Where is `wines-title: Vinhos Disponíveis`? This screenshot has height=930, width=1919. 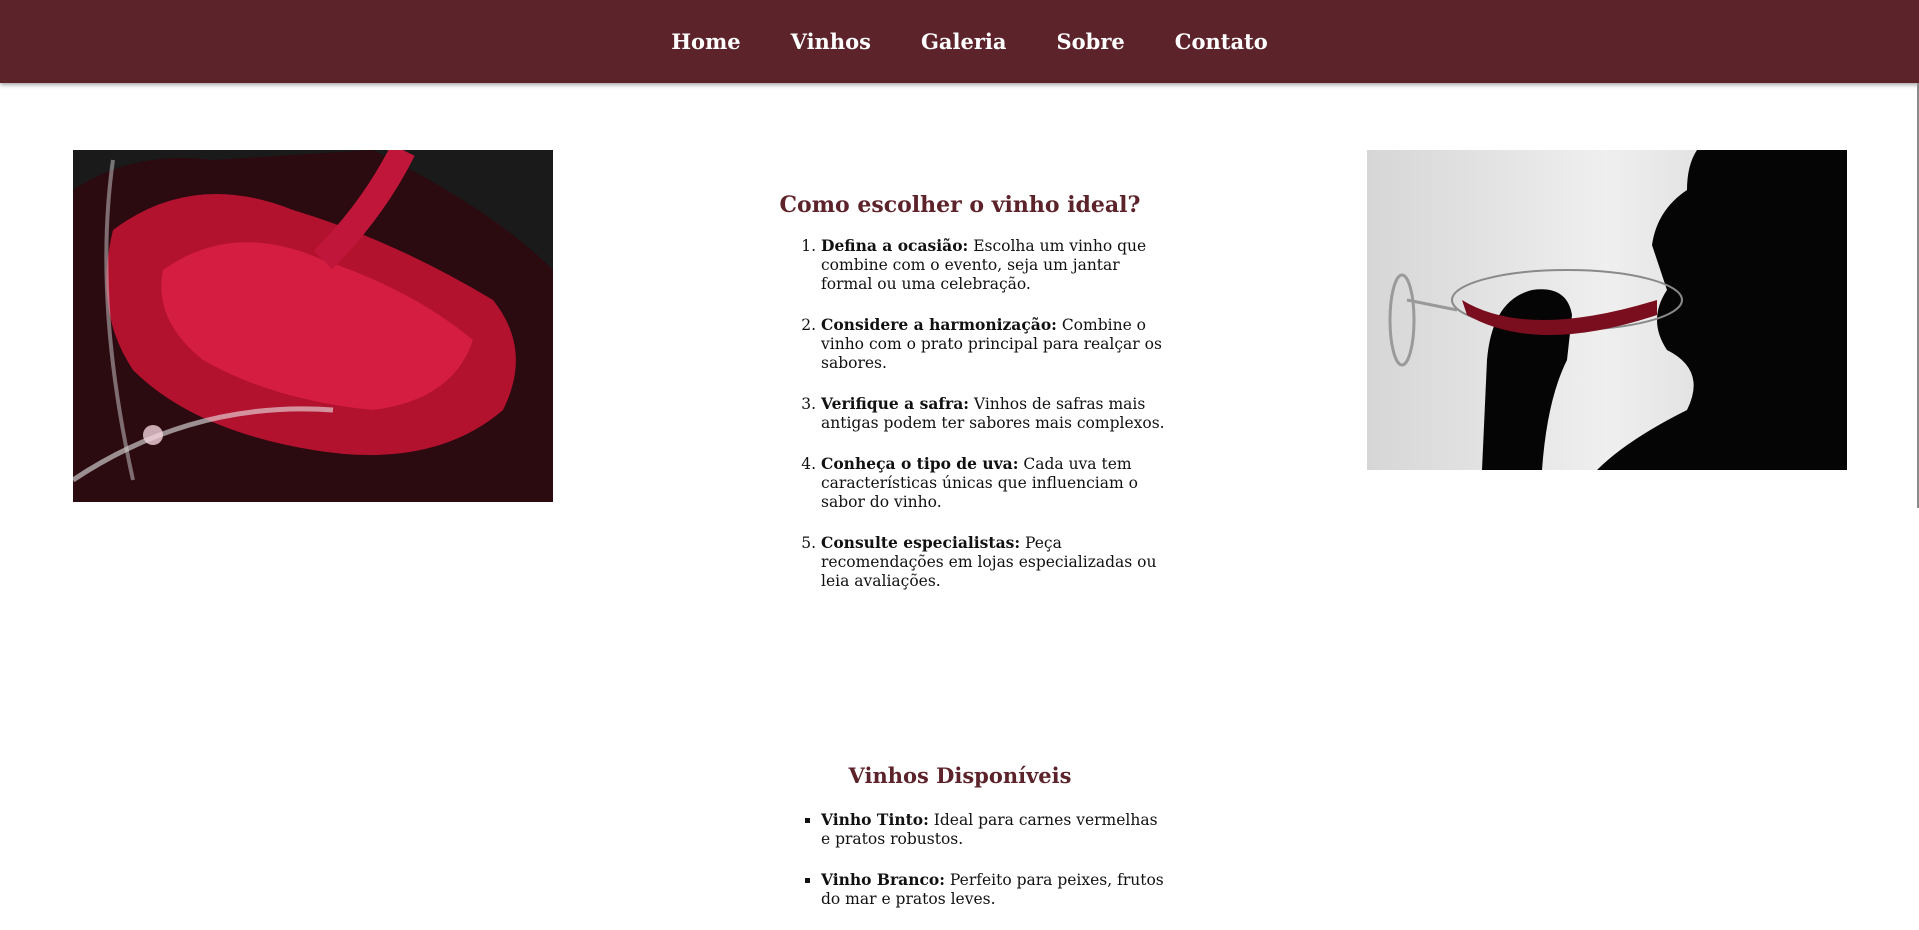 wines-title: Vinhos Disponíveis is located at coordinates (960, 775).